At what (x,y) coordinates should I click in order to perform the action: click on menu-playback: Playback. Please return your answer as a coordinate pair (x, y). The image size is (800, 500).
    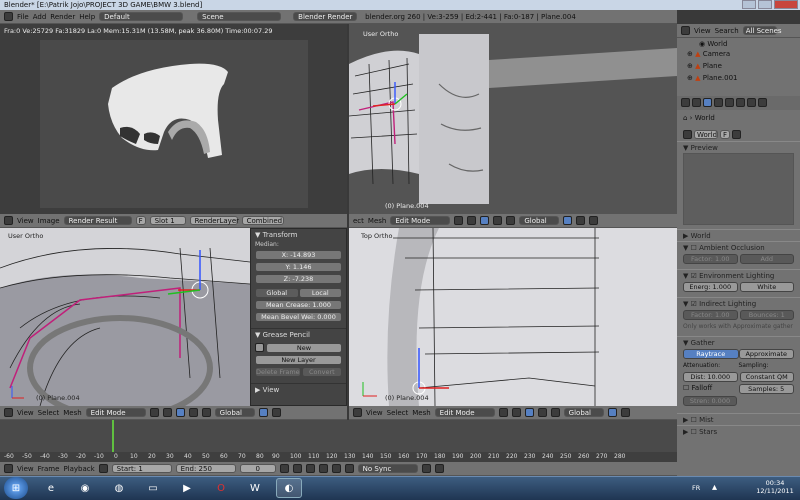
    Looking at the image, I should click on (78, 469).